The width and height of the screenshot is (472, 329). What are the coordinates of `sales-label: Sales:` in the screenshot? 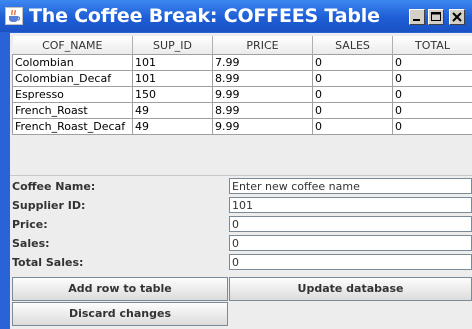 It's located at (31, 243).